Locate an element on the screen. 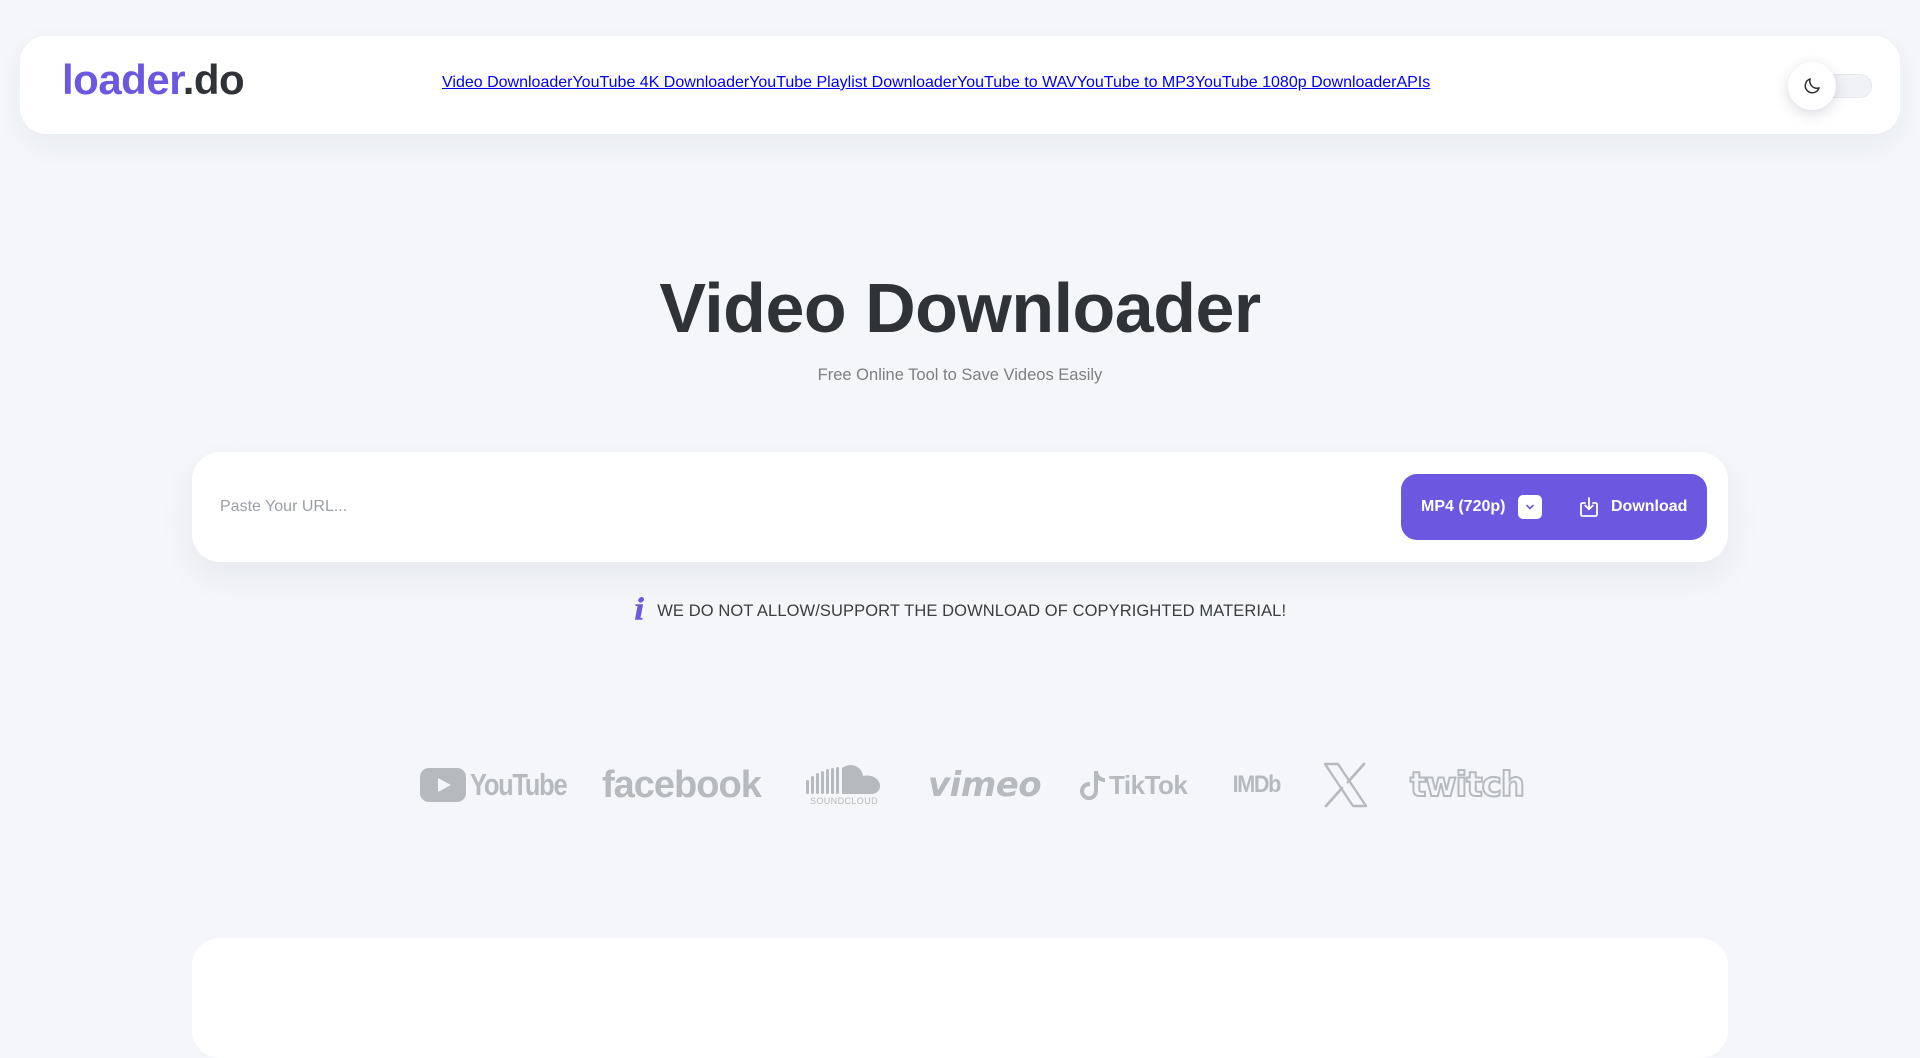  nav-youtube-playlist-downloader: YouTube Playlist Downloader is located at coordinates (853, 83).